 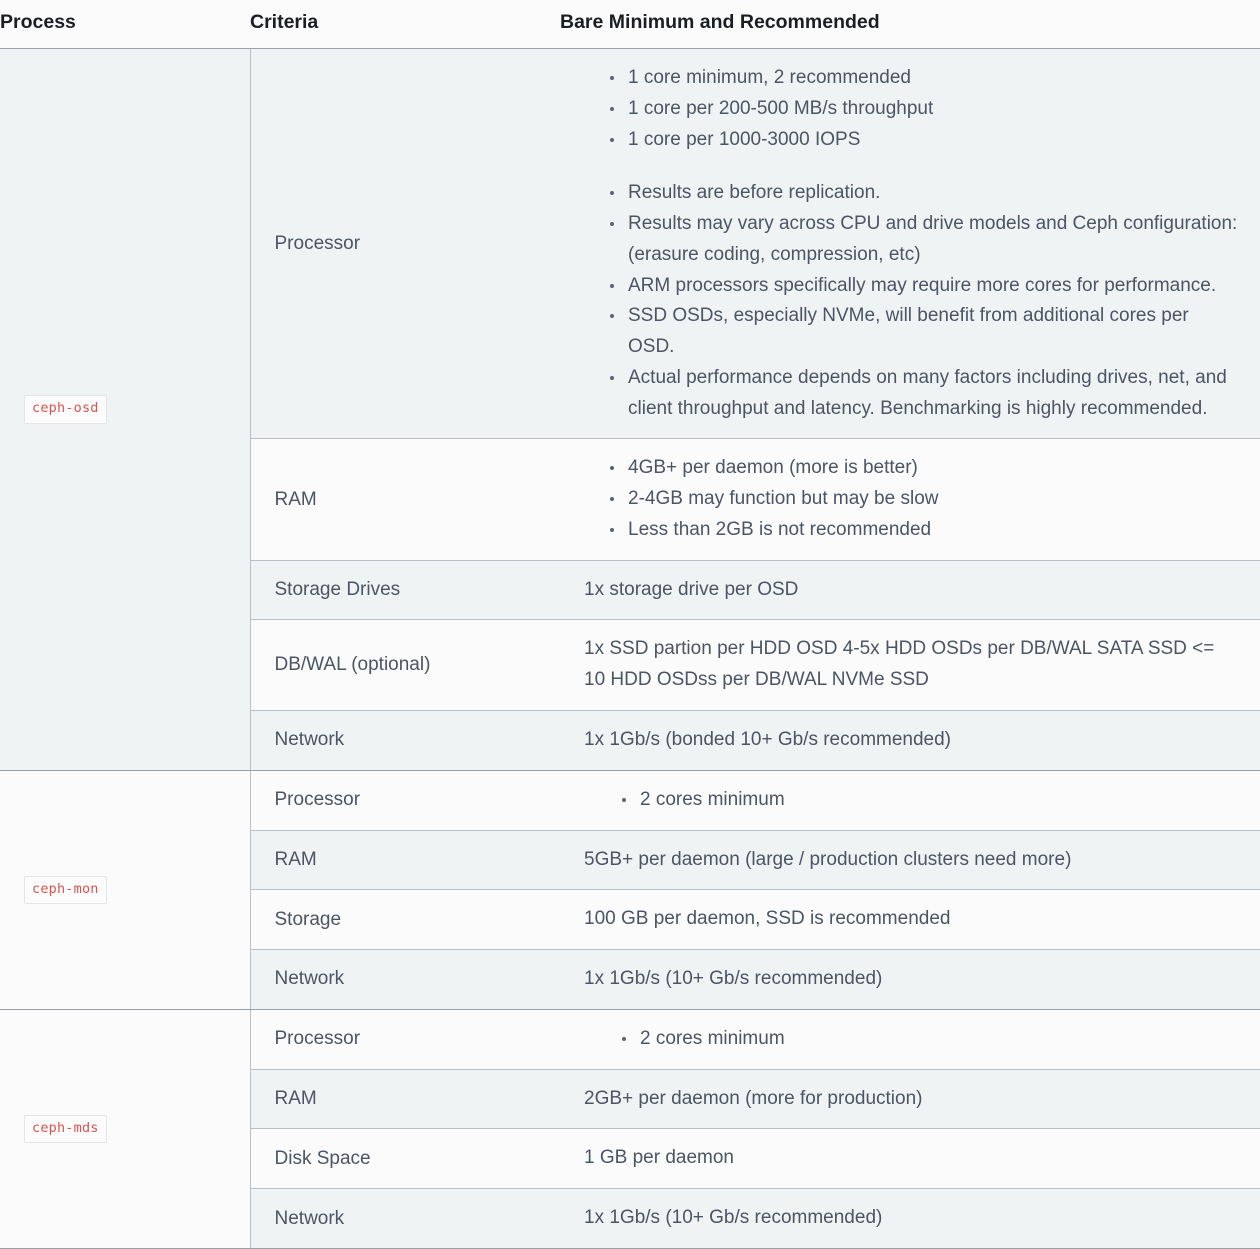 What do you see at coordinates (125, 890) in the screenshot?
I see `process-cell-ceph-mon: ceph-mon` at bounding box center [125, 890].